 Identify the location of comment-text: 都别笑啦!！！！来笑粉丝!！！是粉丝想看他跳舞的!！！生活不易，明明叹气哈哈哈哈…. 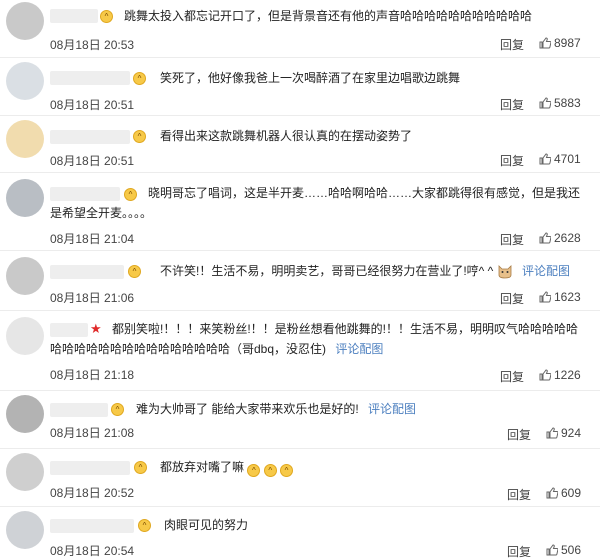
(319, 339).